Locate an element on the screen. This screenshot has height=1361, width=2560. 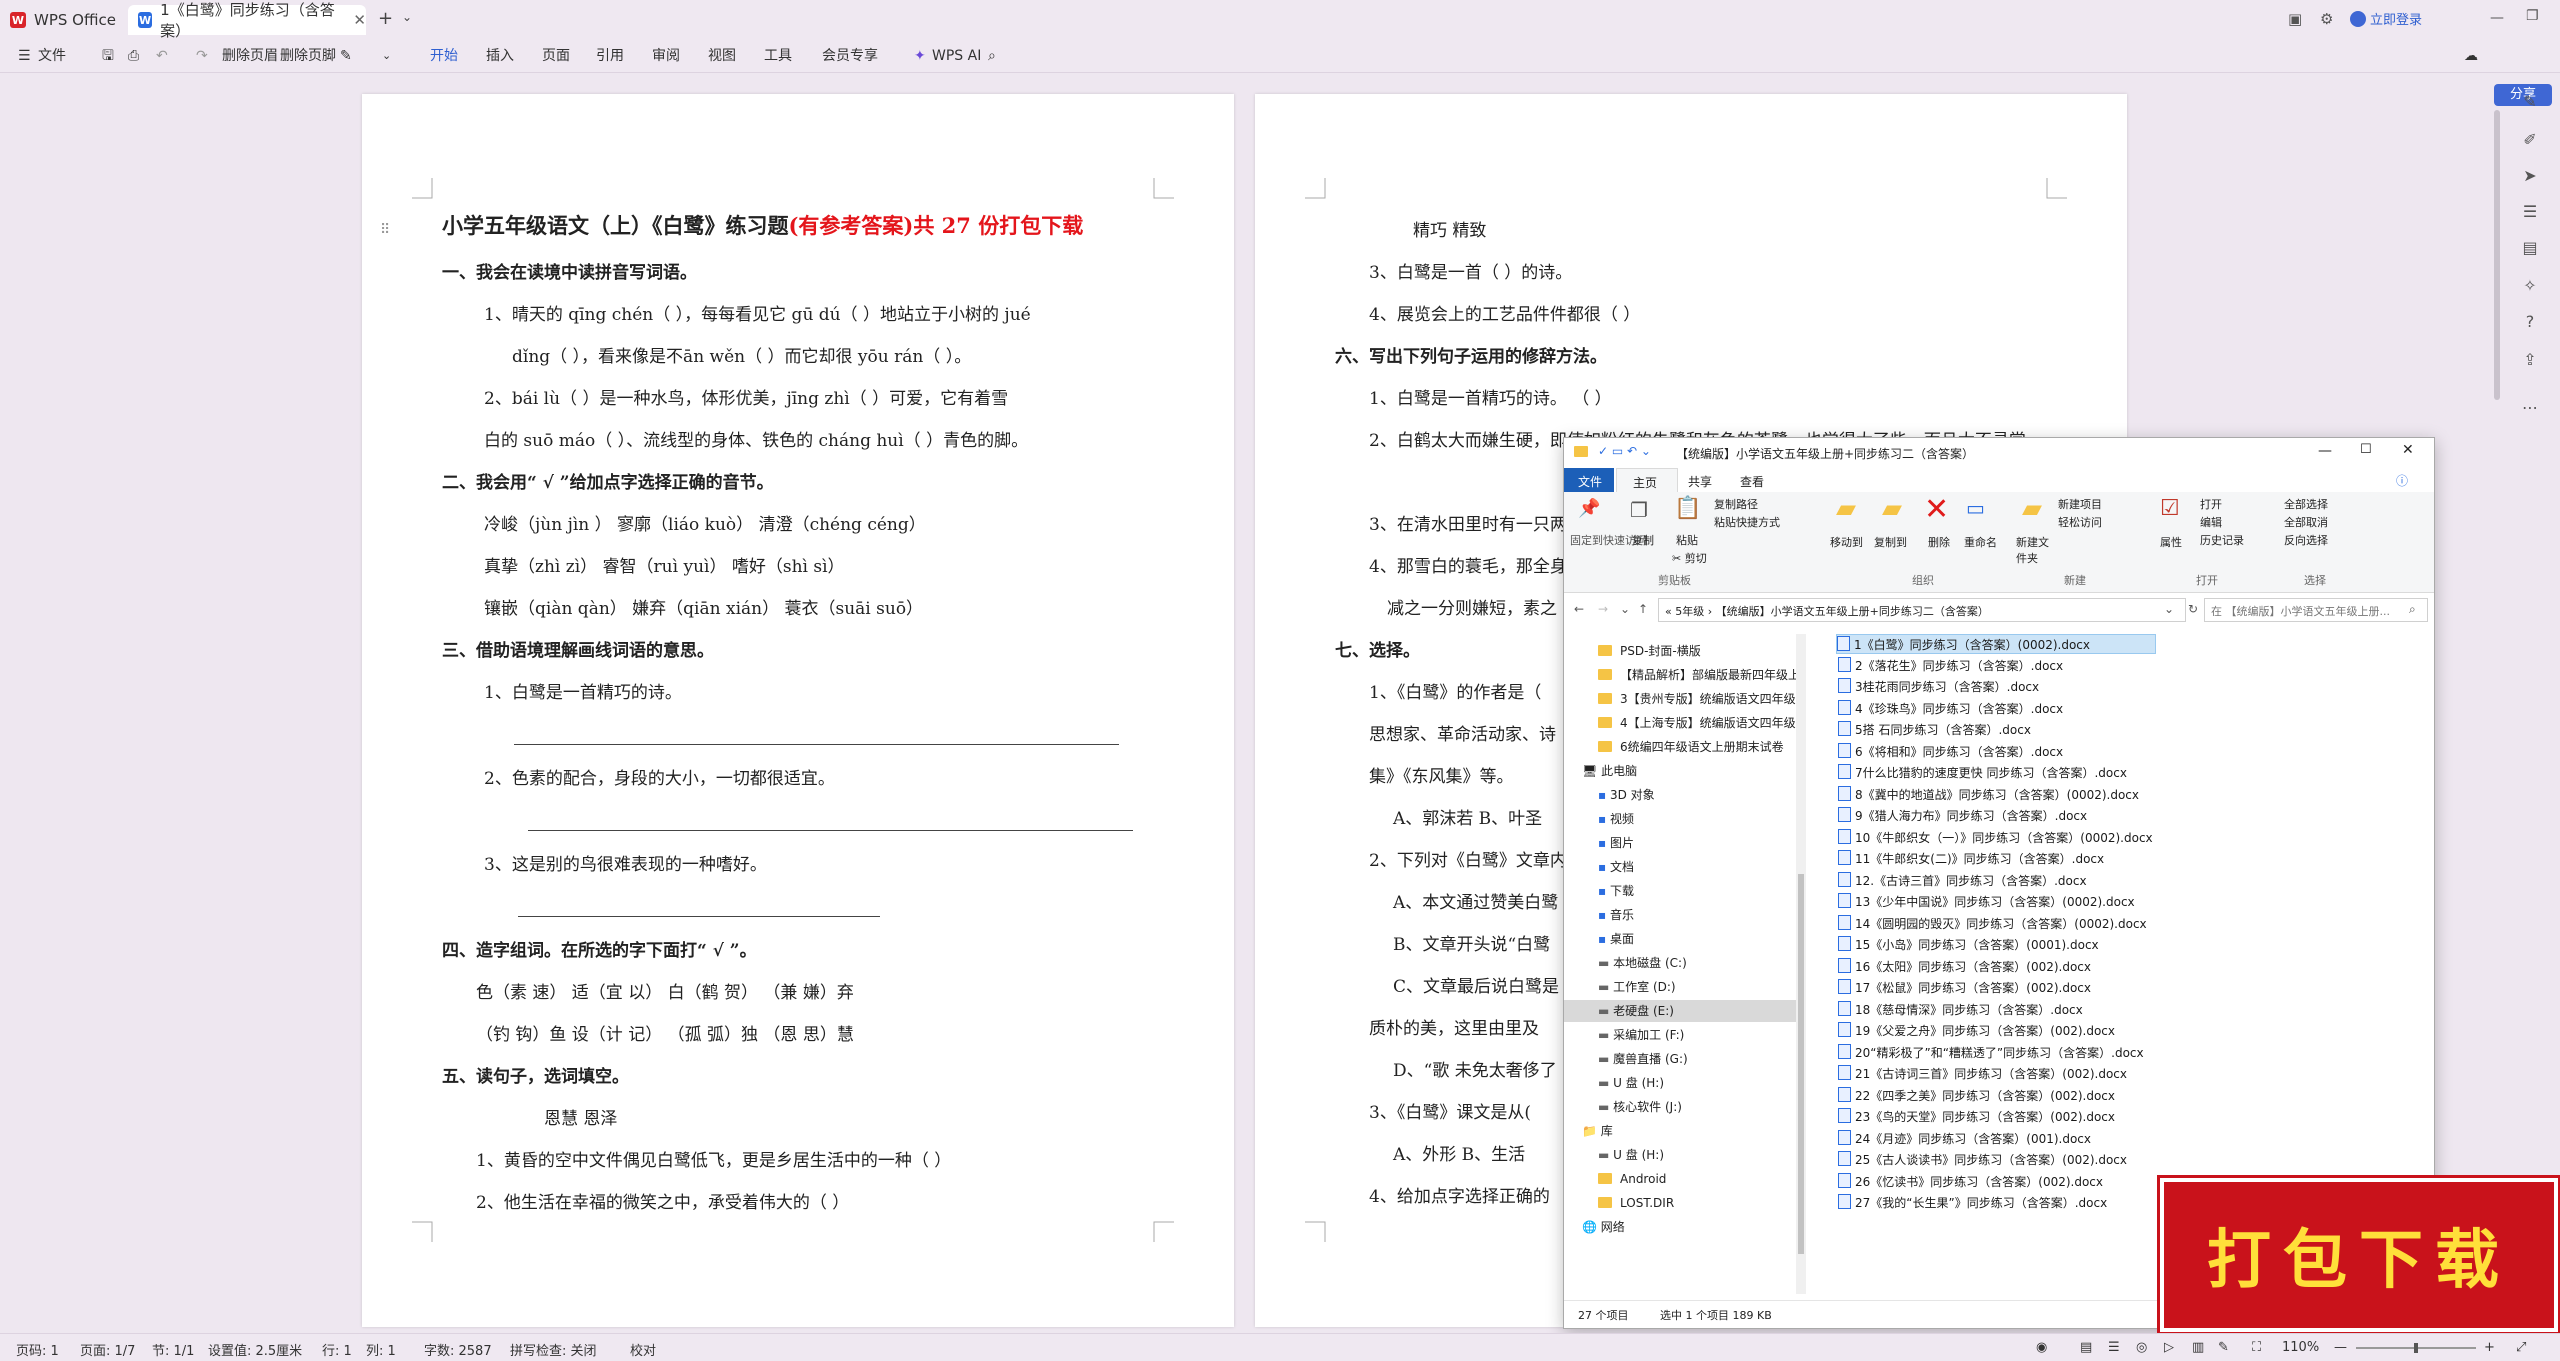
file-item: 7什么比猎豹的速度更快 同步练习（含答案）.docx is located at coordinates (1982, 773).